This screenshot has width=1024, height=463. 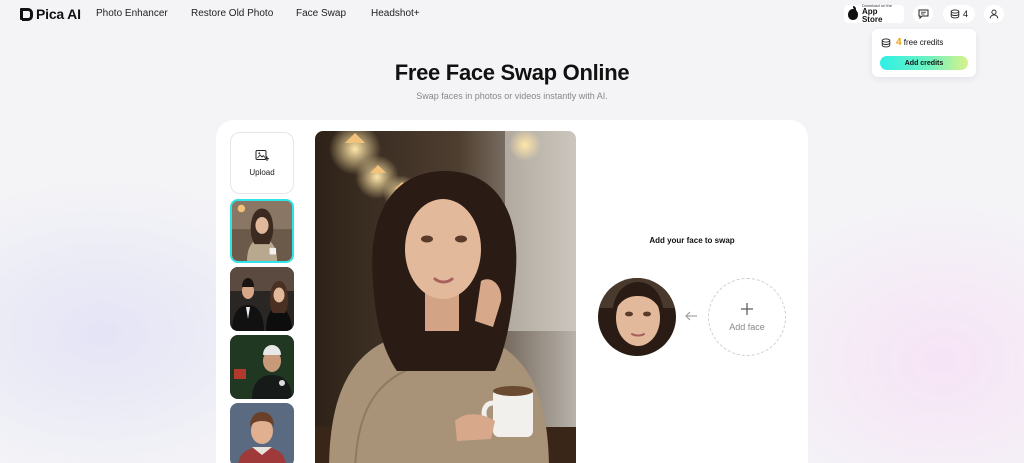 I want to click on swap-instruction: Add your face to swap, so click(x=692, y=240).